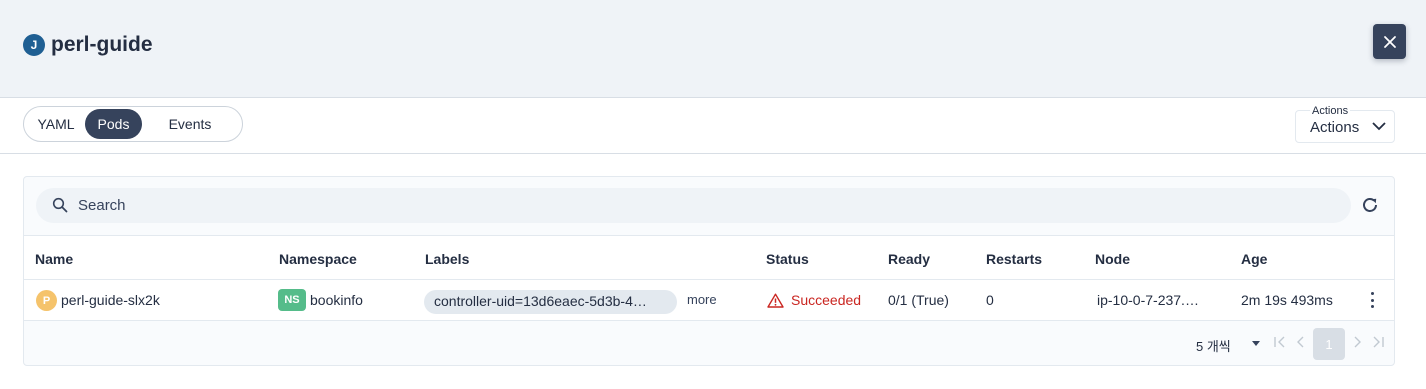  What do you see at coordinates (709, 343) in the screenshot?
I see `pagination: 5 개씩 1` at bounding box center [709, 343].